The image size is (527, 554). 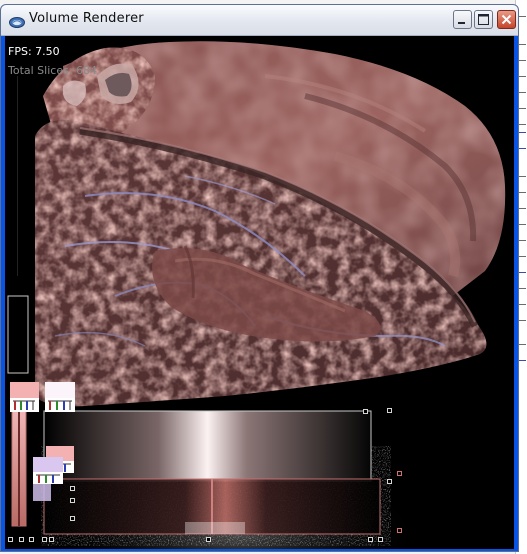 I want to click on title-bar: Volume Renderer, so click(x=259, y=20).